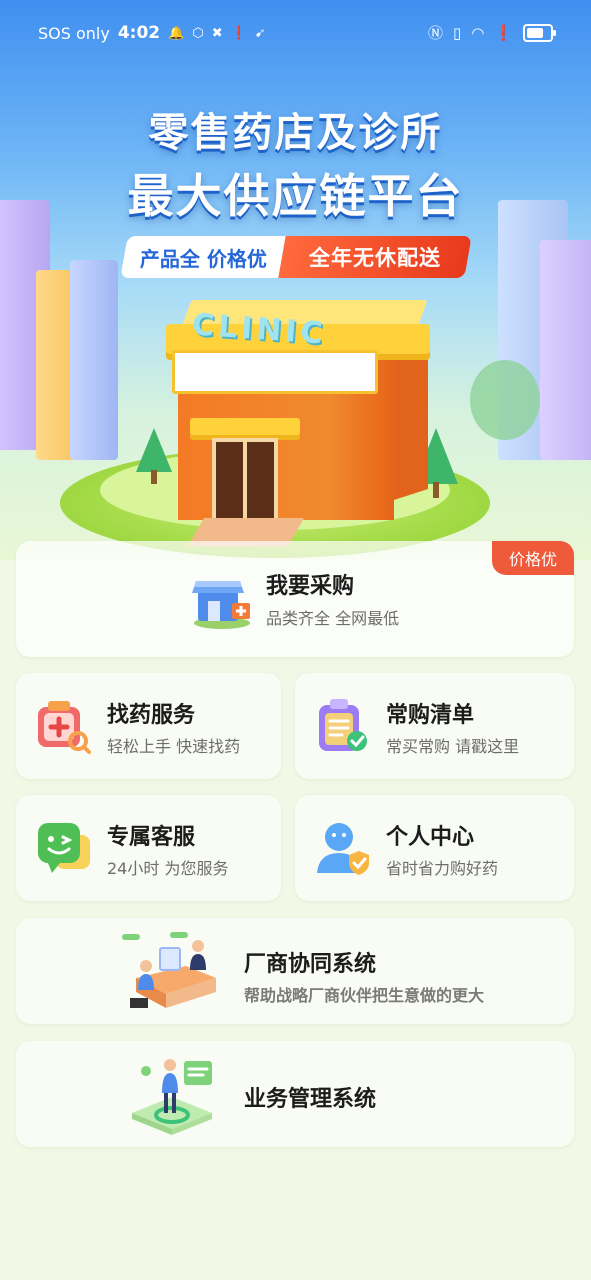 Image resolution: width=591 pixels, height=1280 pixels. What do you see at coordinates (74, 33) in the screenshot?
I see `carrier-text: SOS only` at bounding box center [74, 33].